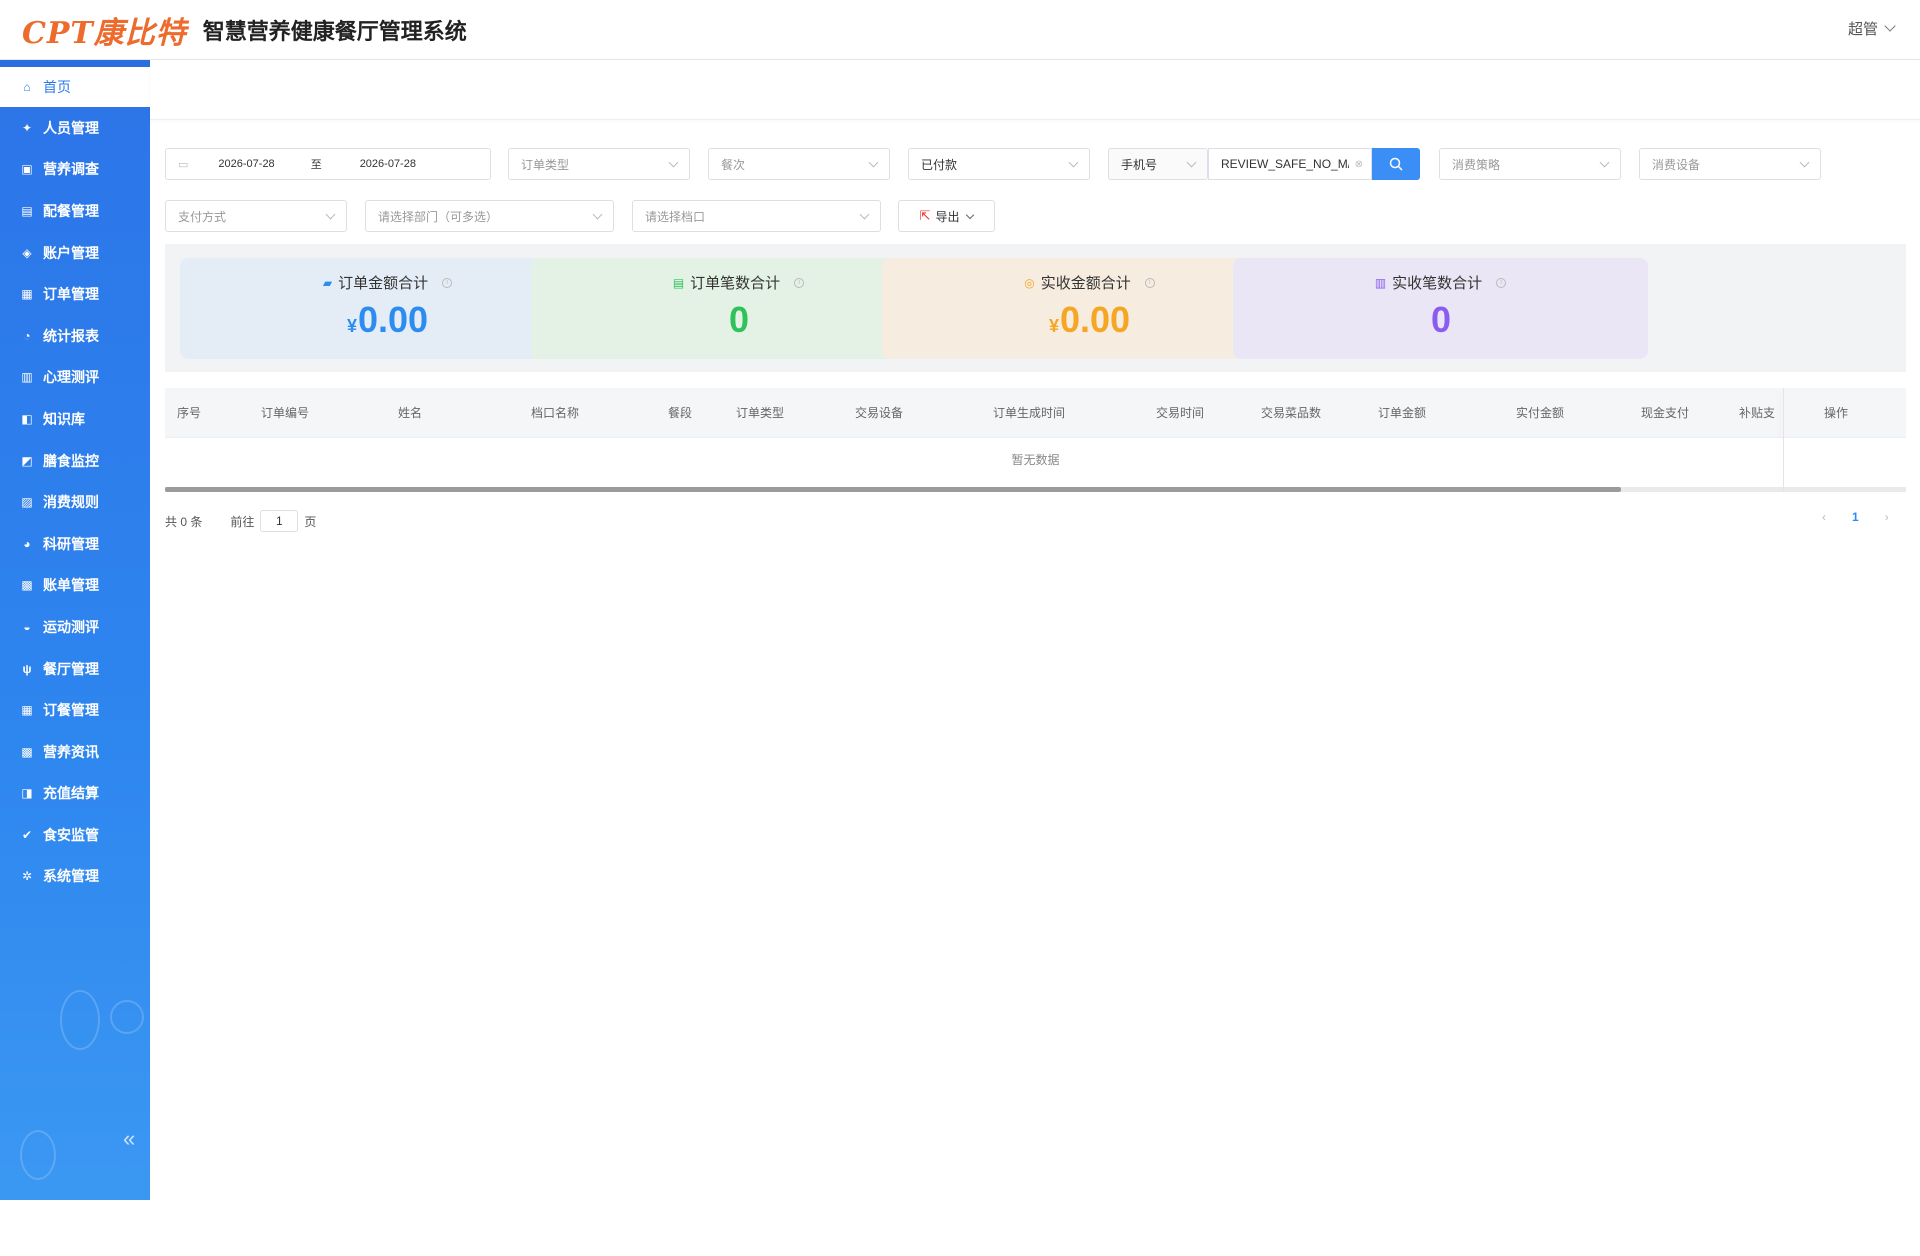  What do you see at coordinates (1757, 413) in the screenshot?
I see `column-header: 补贴支` at bounding box center [1757, 413].